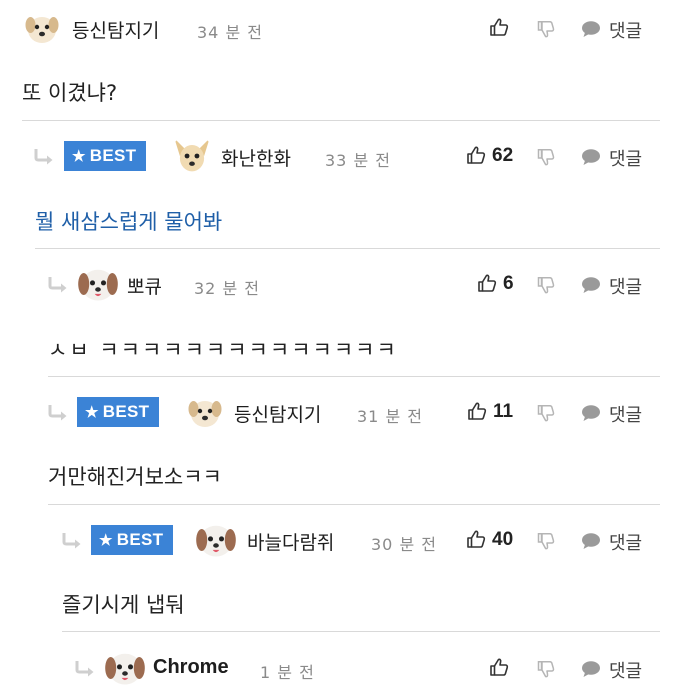 This screenshot has width=700, height=700. Describe the element at coordinates (256, 157) in the screenshot. I see `username: 화난한화` at that location.